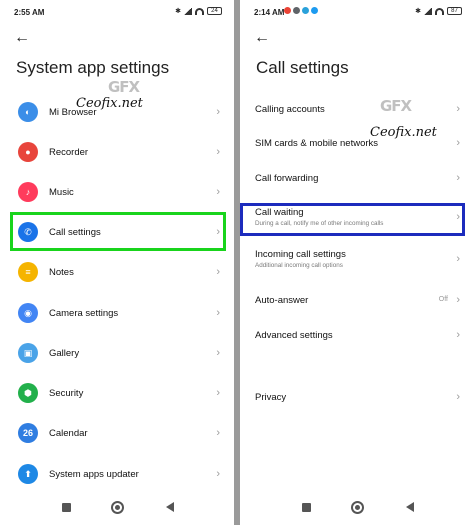  Describe the element at coordinates (28, 112) in the screenshot. I see `mi-browser-icon: ◐` at that location.